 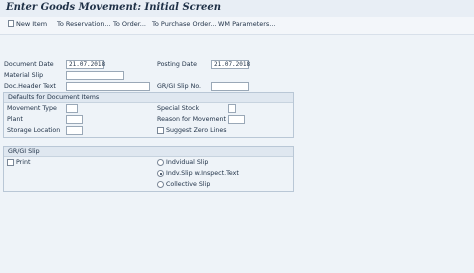 I want to click on suggest-zero-lines-label: Suggest Zero Lines, so click(x=196, y=130).